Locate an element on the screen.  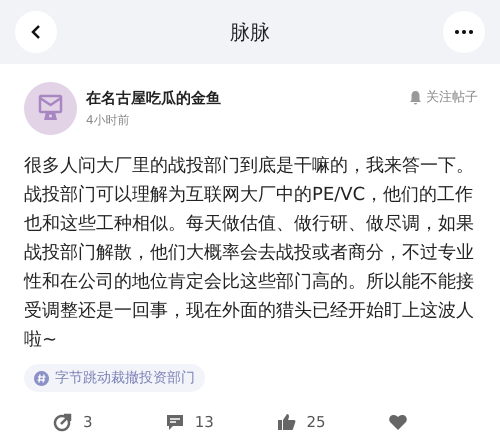
back-button is located at coordinates (36, 32).